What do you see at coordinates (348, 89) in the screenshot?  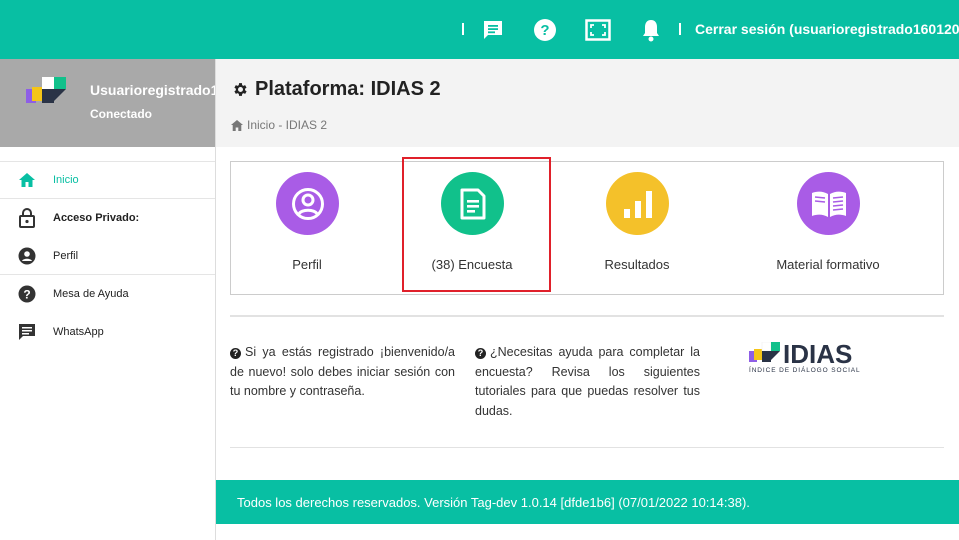 I see `page-title-text: Plataforma: IDIAS 2` at bounding box center [348, 89].